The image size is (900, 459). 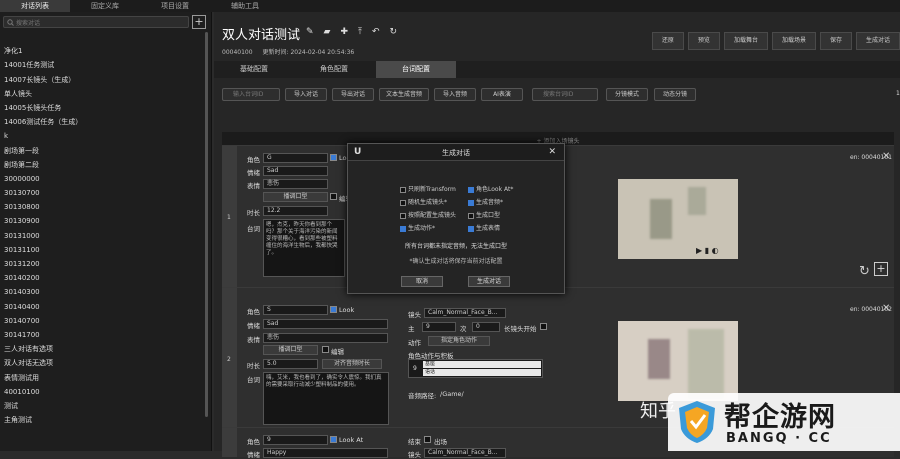 I want to click on tab-line-config: 台词配置, so click(x=416, y=69).